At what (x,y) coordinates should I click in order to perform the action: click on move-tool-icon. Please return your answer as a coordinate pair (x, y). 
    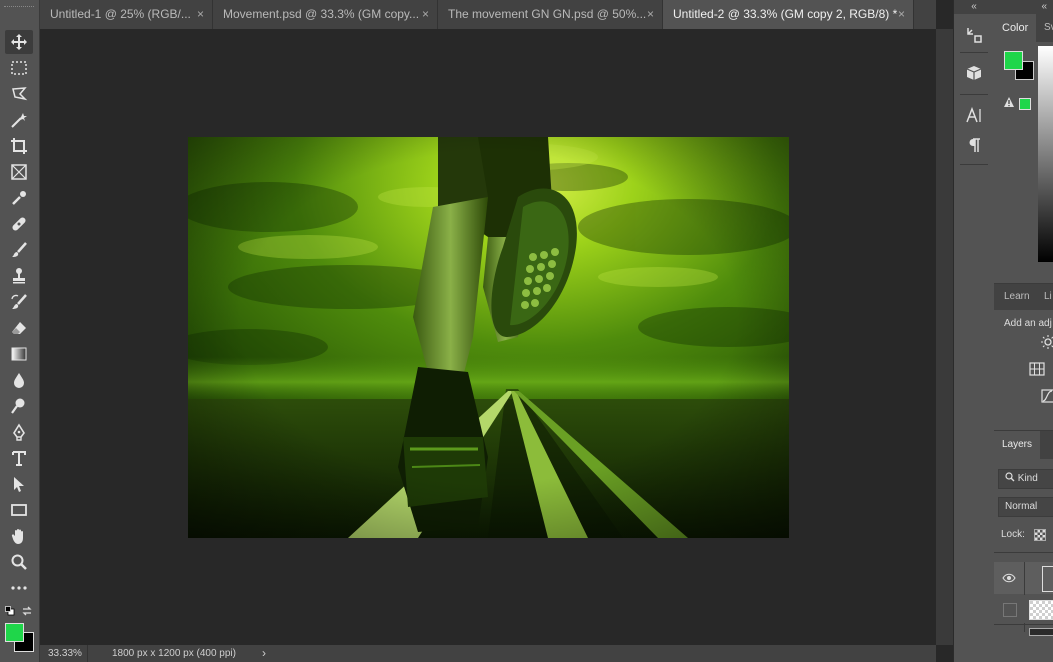
    Looking at the image, I should click on (19, 42).